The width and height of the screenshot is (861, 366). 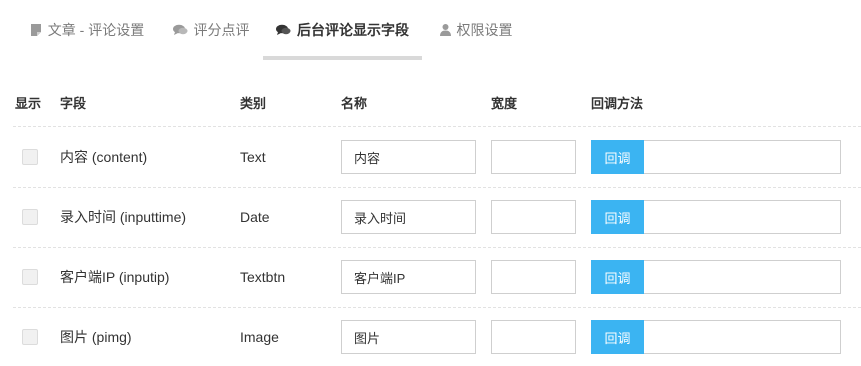 What do you see at coordinates (484, 30) in the screenshot?
I see `tab-label: 权限设置` at bounding box center [484, 30].